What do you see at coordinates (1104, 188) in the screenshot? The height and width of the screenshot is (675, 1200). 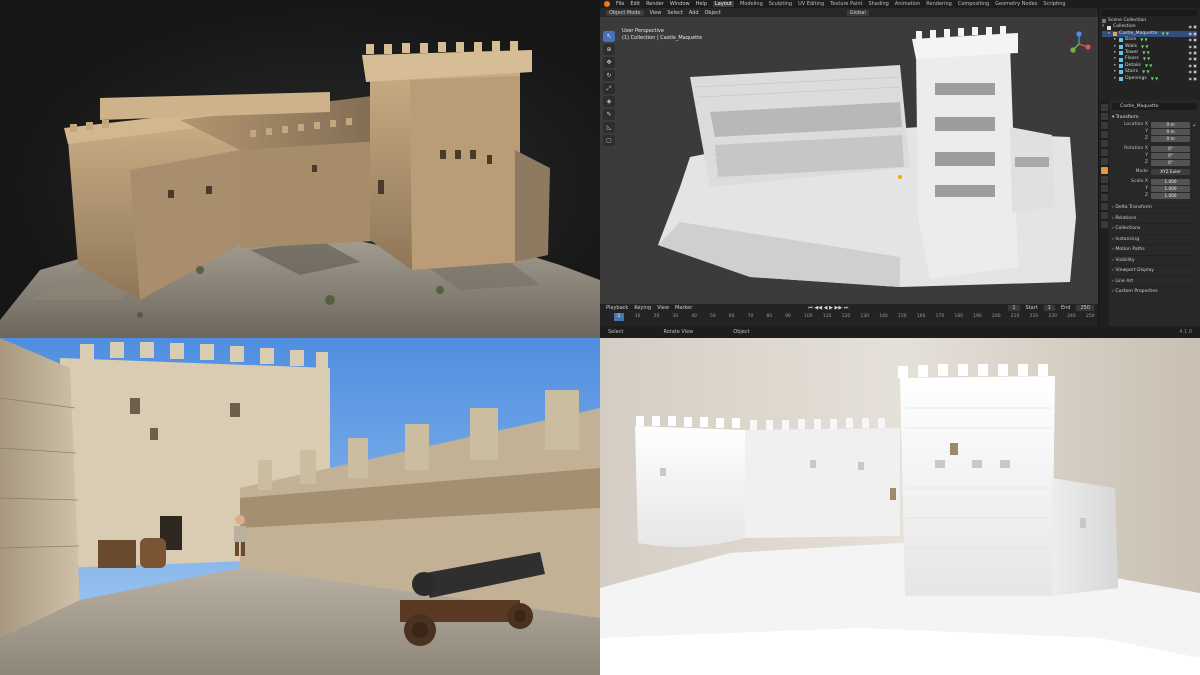 I see `tab-particles-icon` at bounding box center [1104, 188].